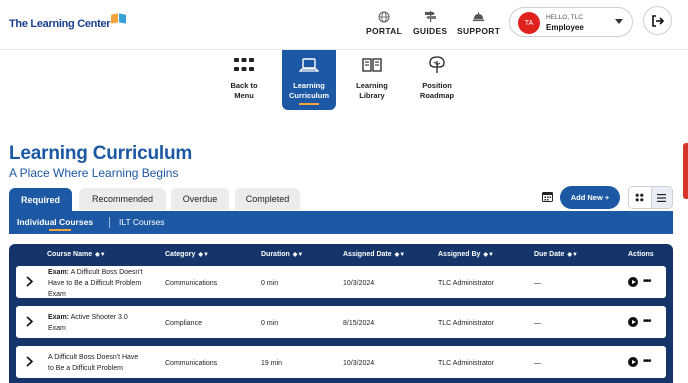 Image resolution: width=688 pixels, height=383 pixels. What do you see at coordinates (308, 90) in the screenshot?
I see `subnav-label: Learning Curriculum` at bounding box center [308, 90].